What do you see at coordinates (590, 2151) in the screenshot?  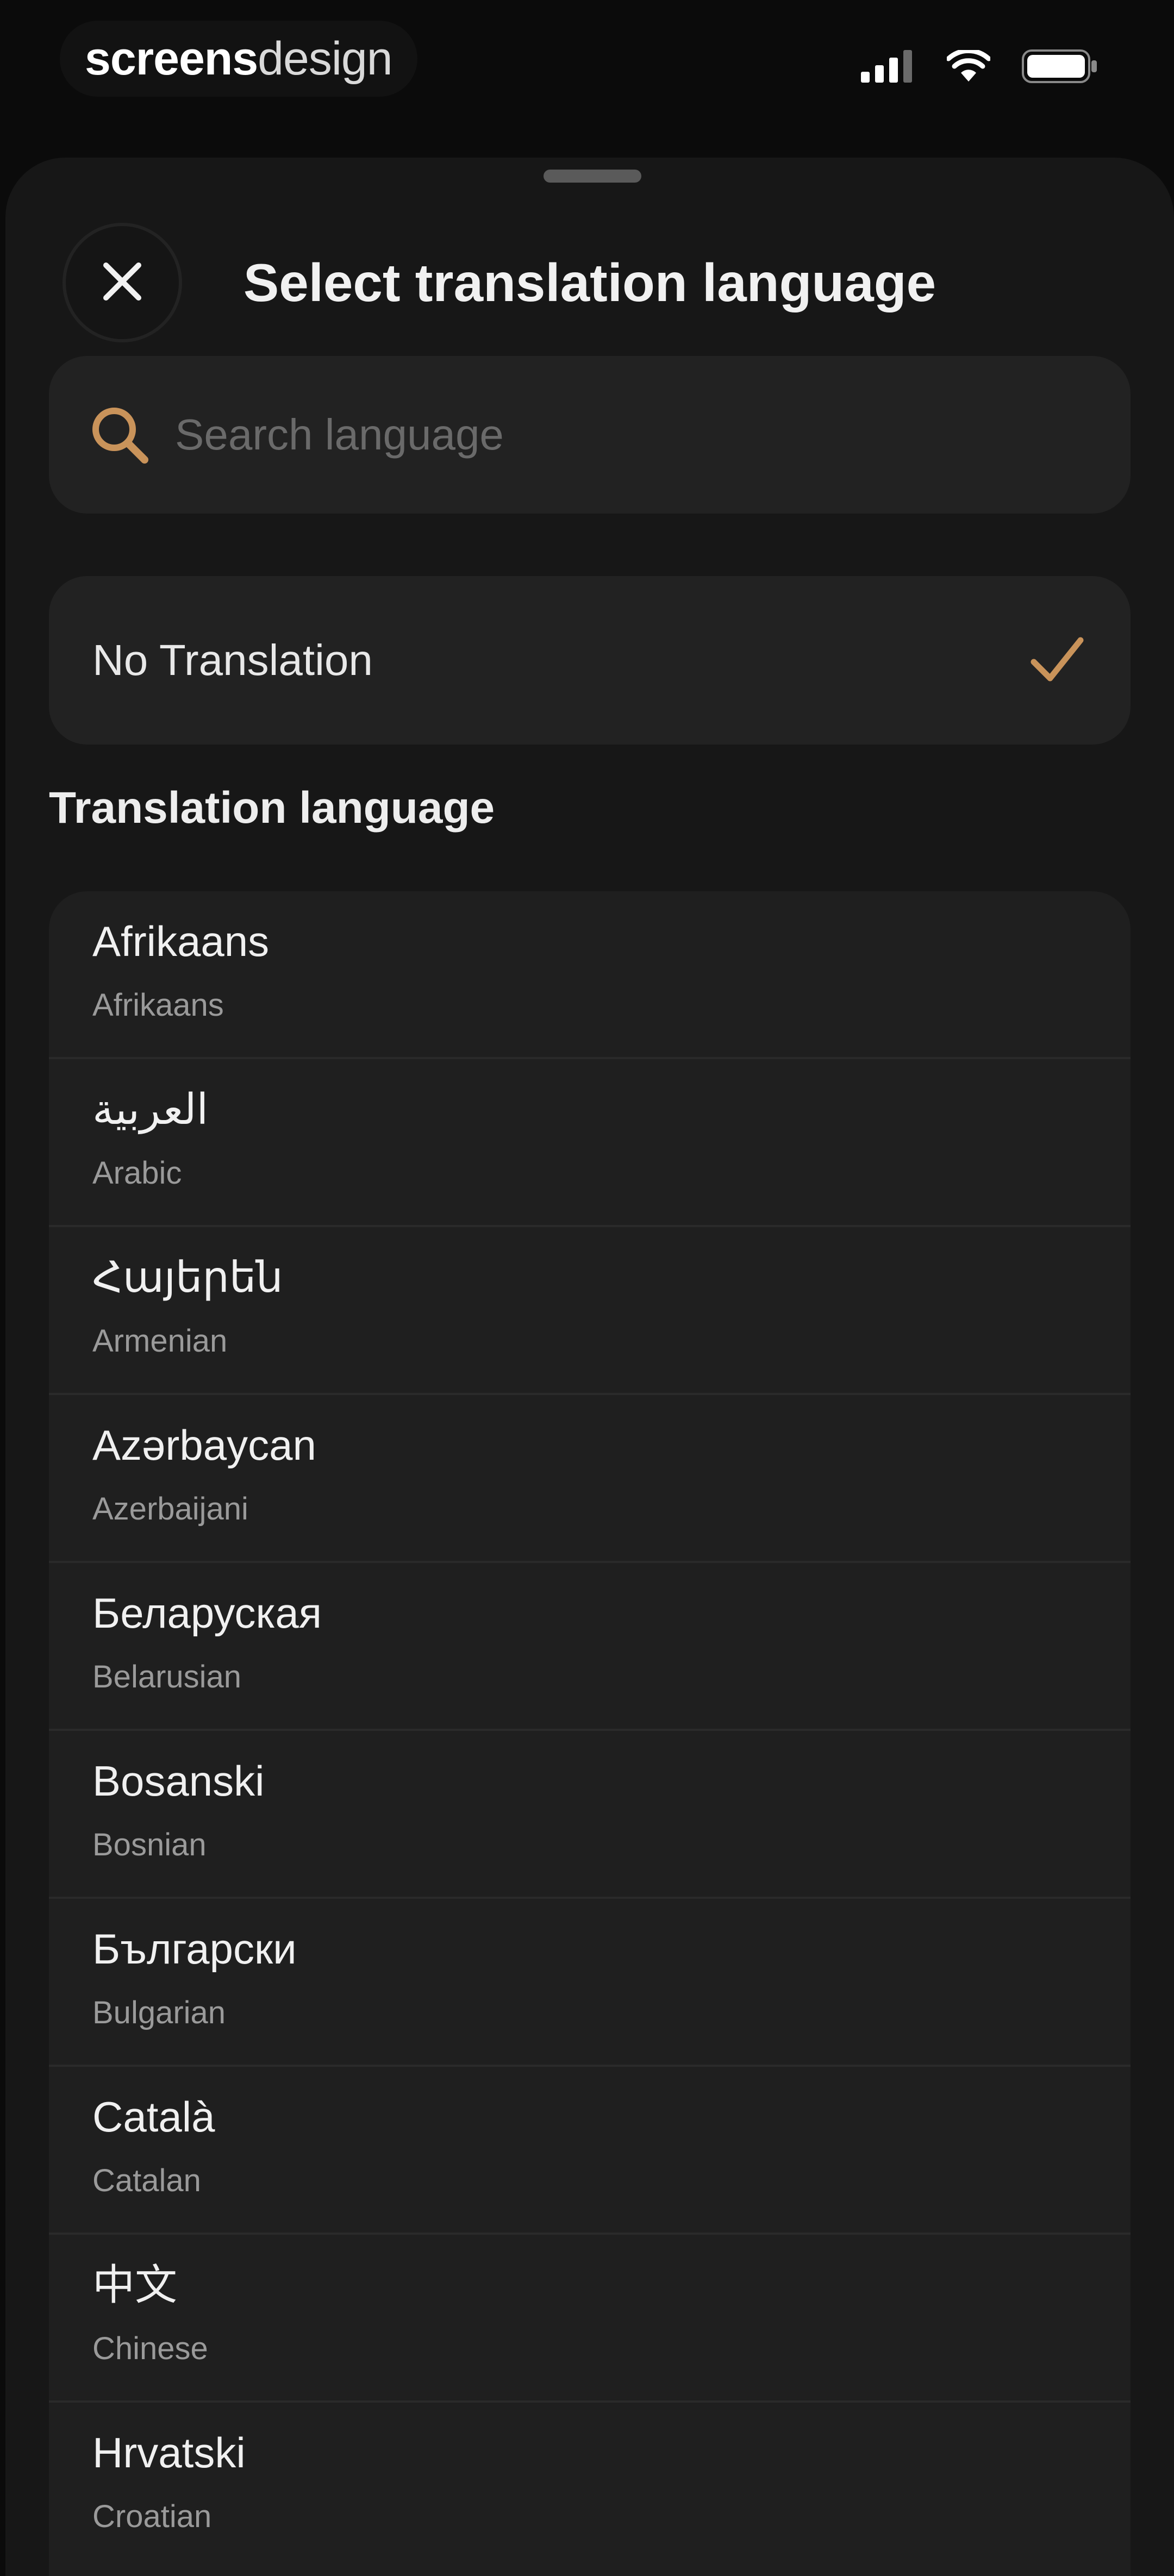 I see `language-item: Català Catalan` at bounding box center [590, 2151].